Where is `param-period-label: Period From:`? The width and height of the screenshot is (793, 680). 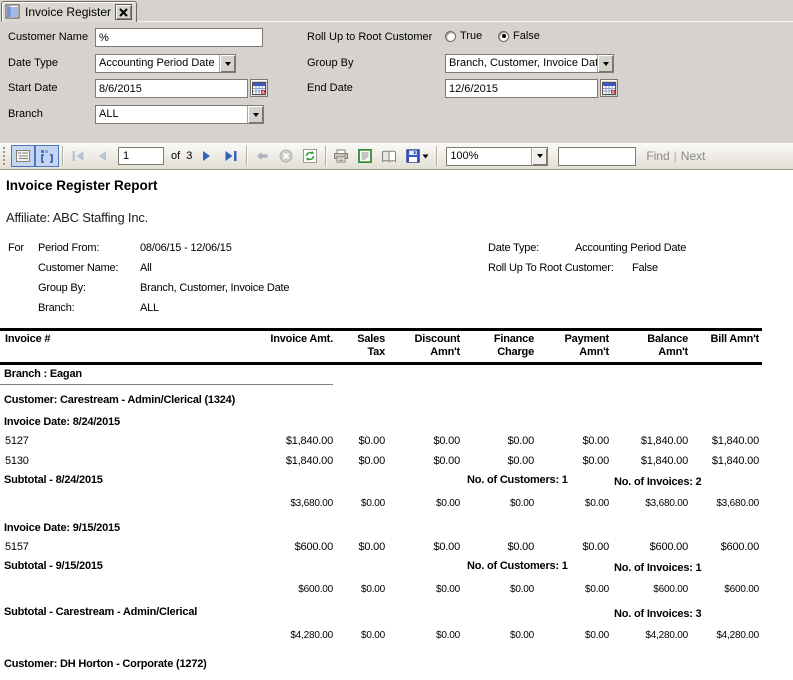 param-period-label: Period From: is located at coordinates (69, 248).